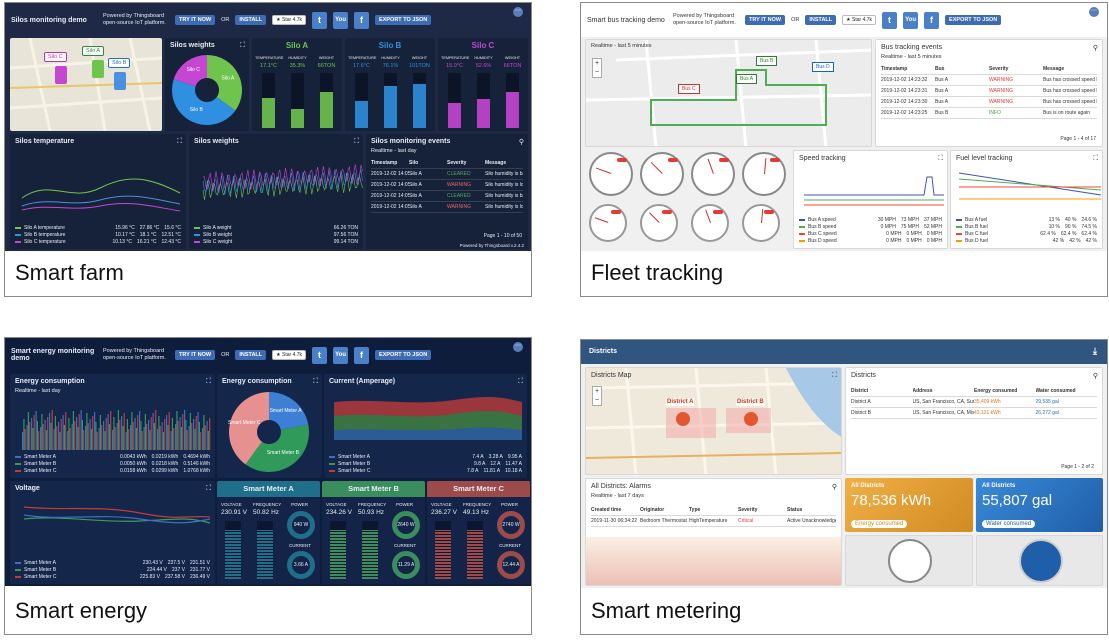 The height and width of the screenshot is (643, 1109). Describe the element at coordinates (944, 391) in the screenshot. I see `column-header: Address` at that location.